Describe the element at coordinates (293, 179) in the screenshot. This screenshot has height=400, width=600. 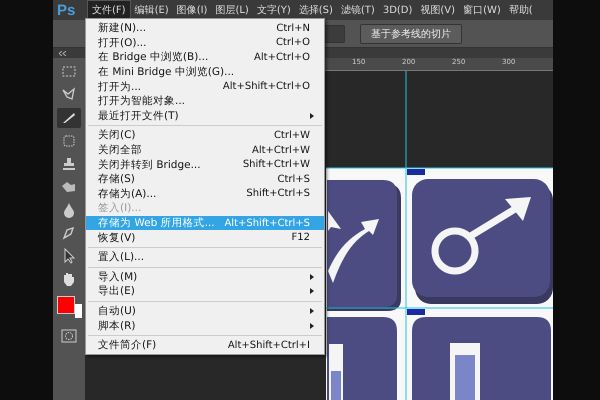
I see `shortcut-label: Ctrl+S` at that location.